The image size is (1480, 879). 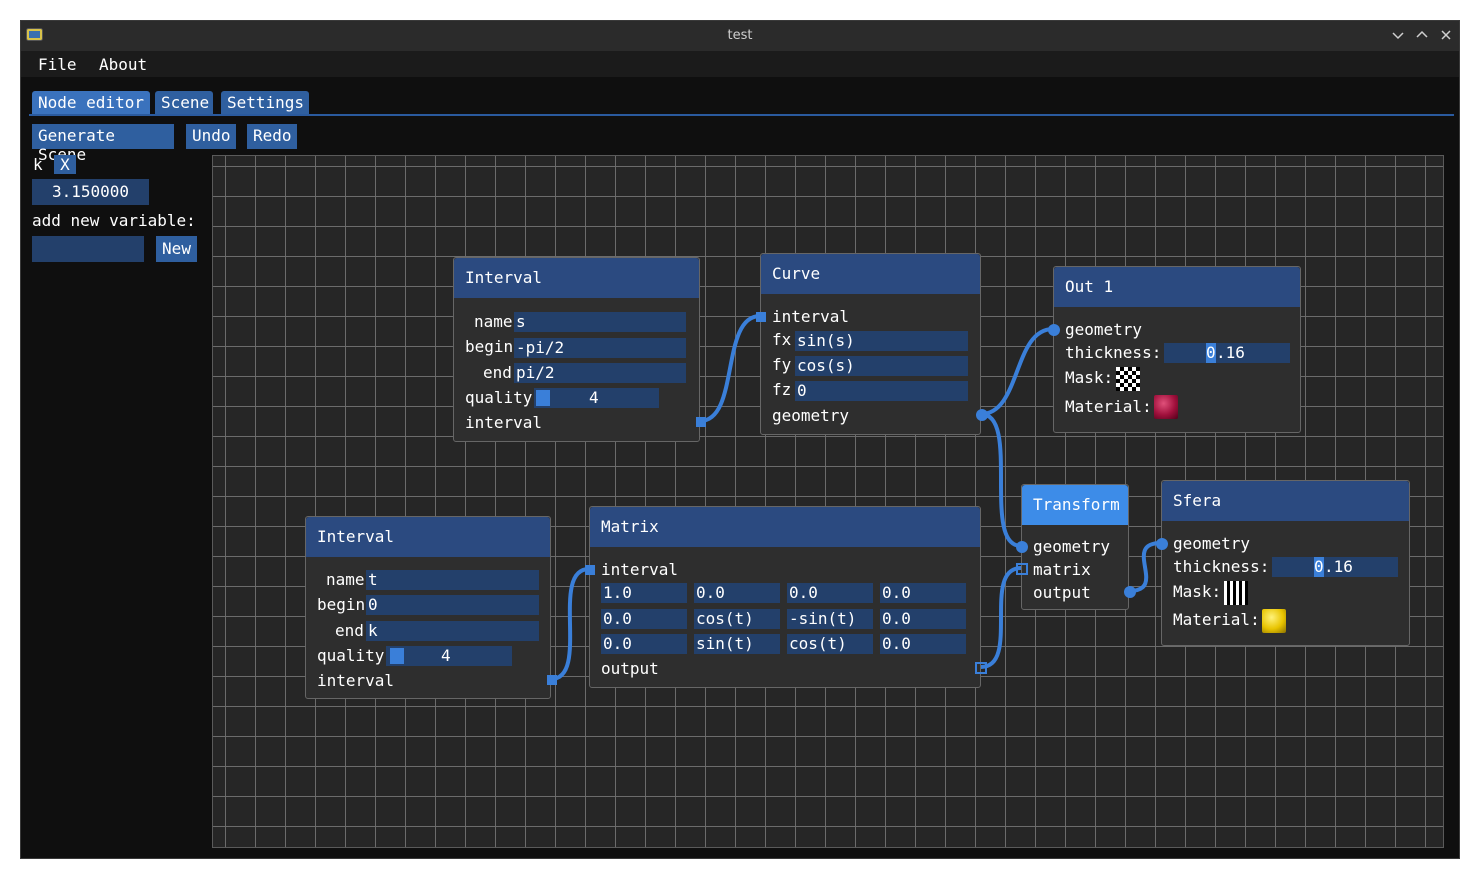 What do you see at coordinates (1211, 353) in the screenshot?
I see `thickness-cursor-char: 0` at bounding box center [1211, 353].